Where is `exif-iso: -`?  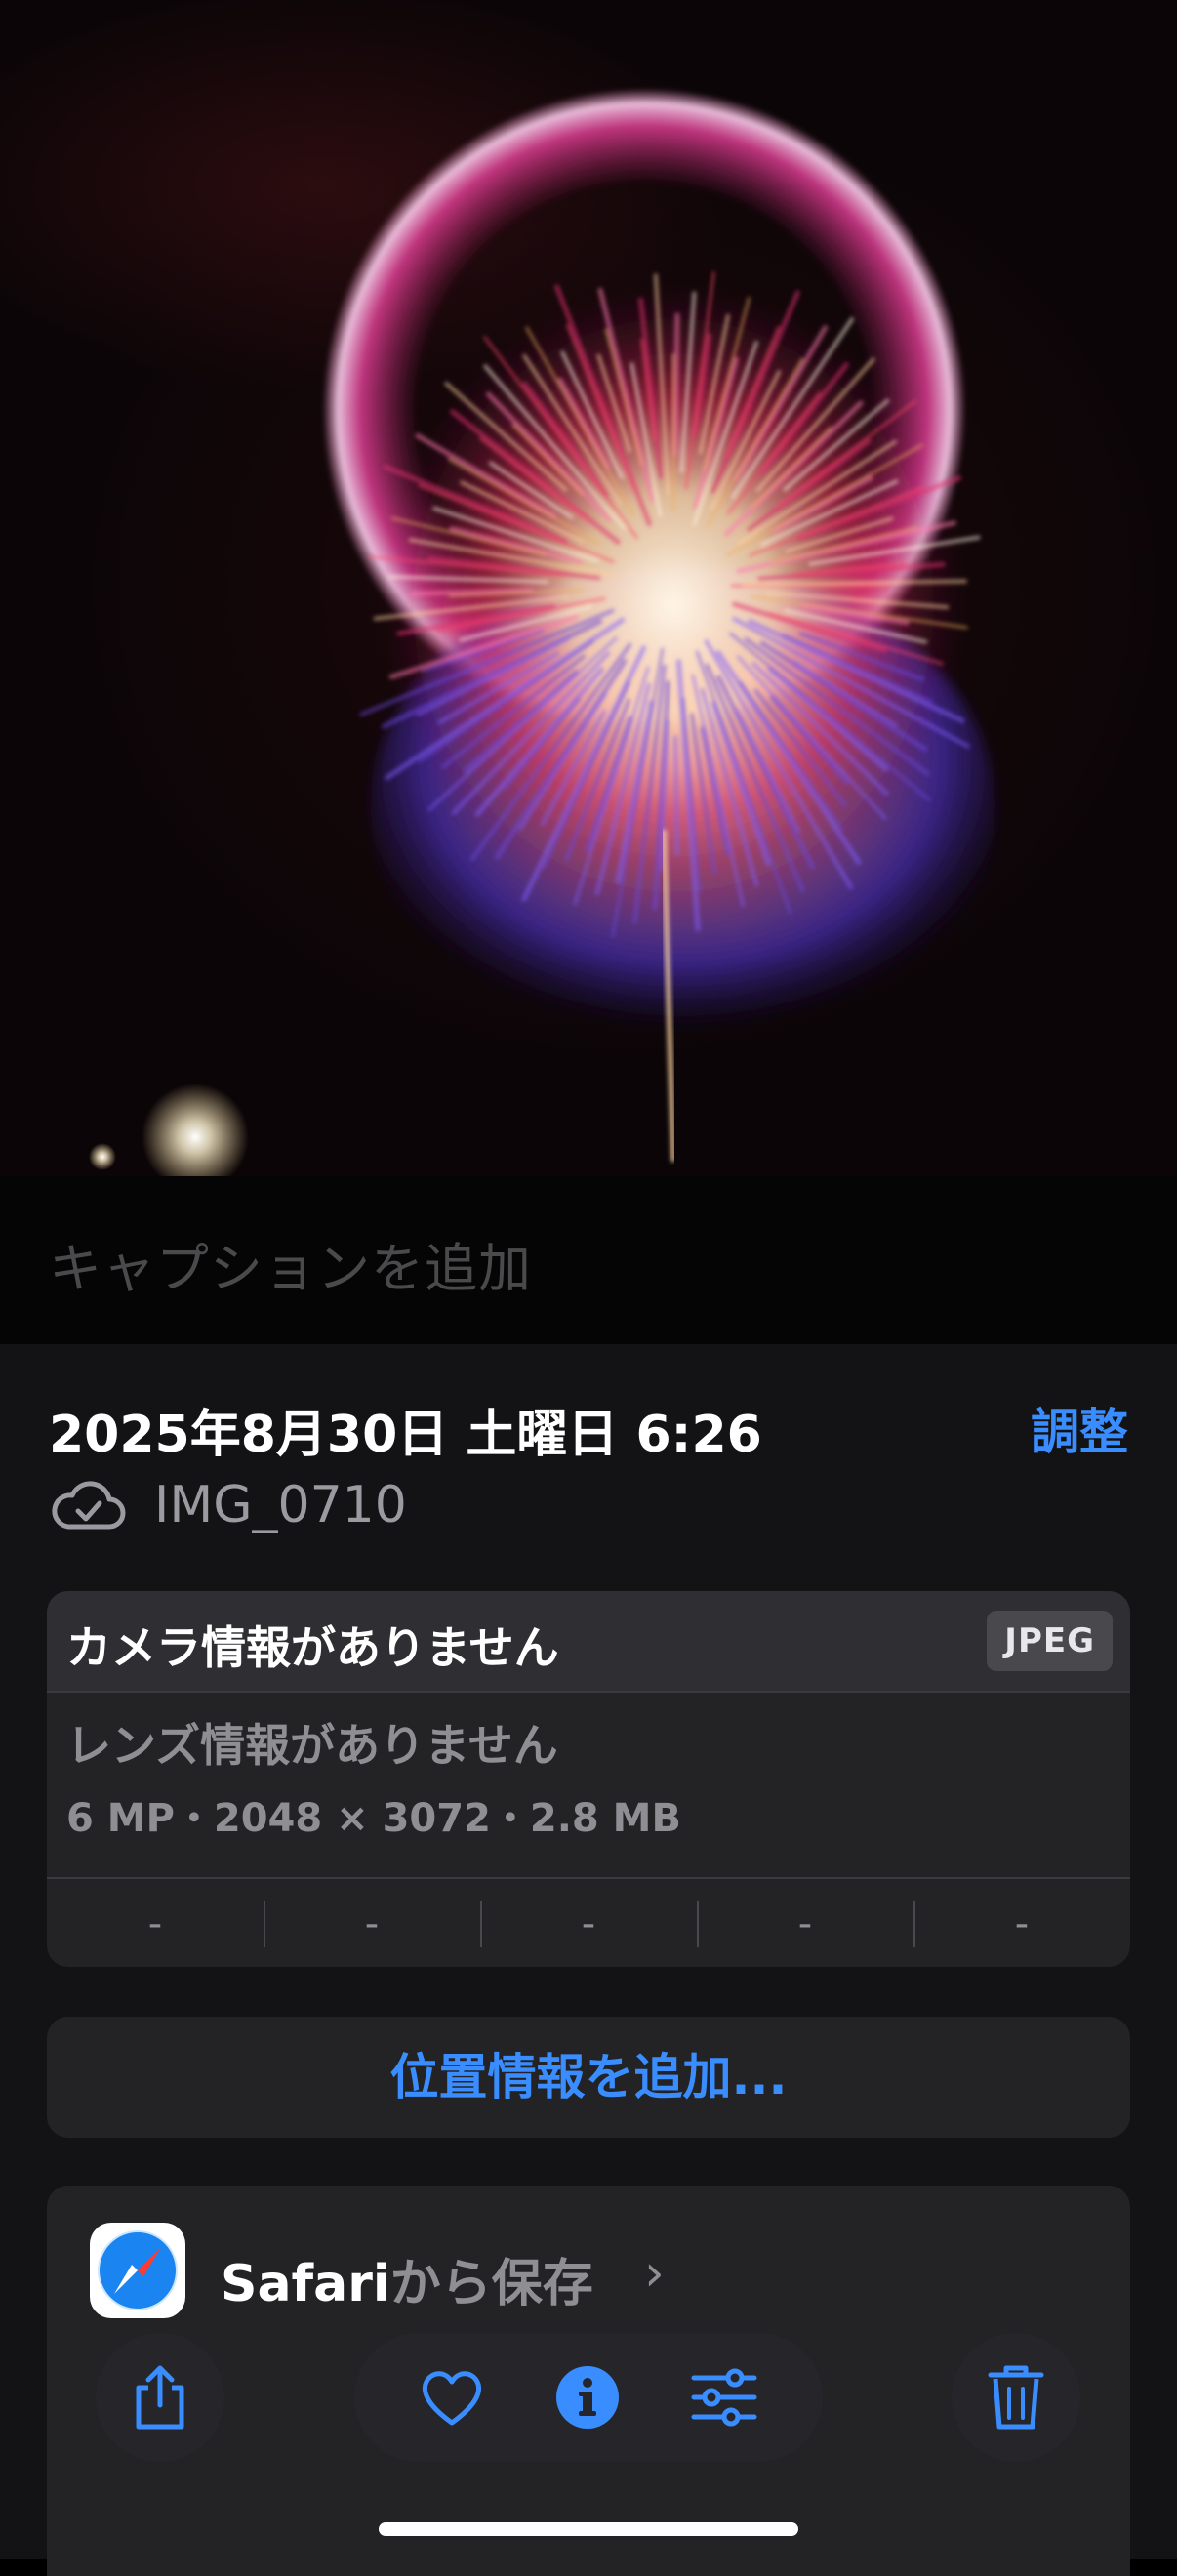 exif-iso: - is located at coordinates (155, 1923).